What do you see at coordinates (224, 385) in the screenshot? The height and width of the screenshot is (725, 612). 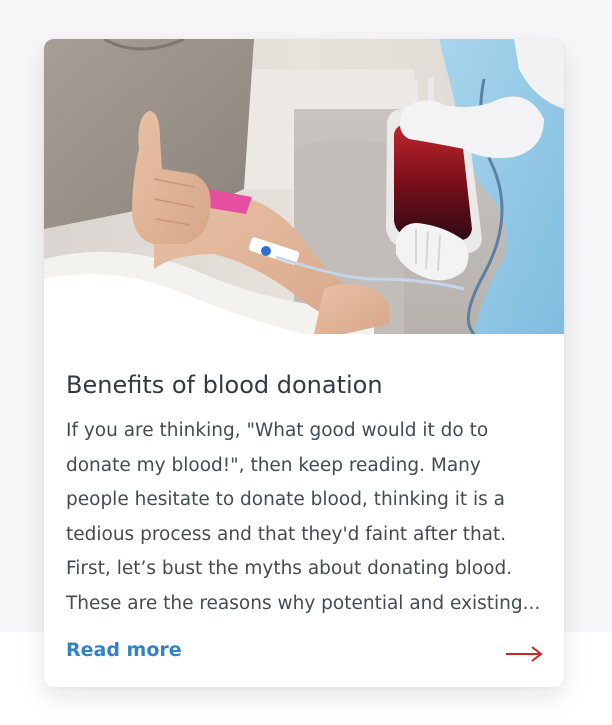 I see `article-title: Benefits of blood donation` at bounding box center [224, 385].